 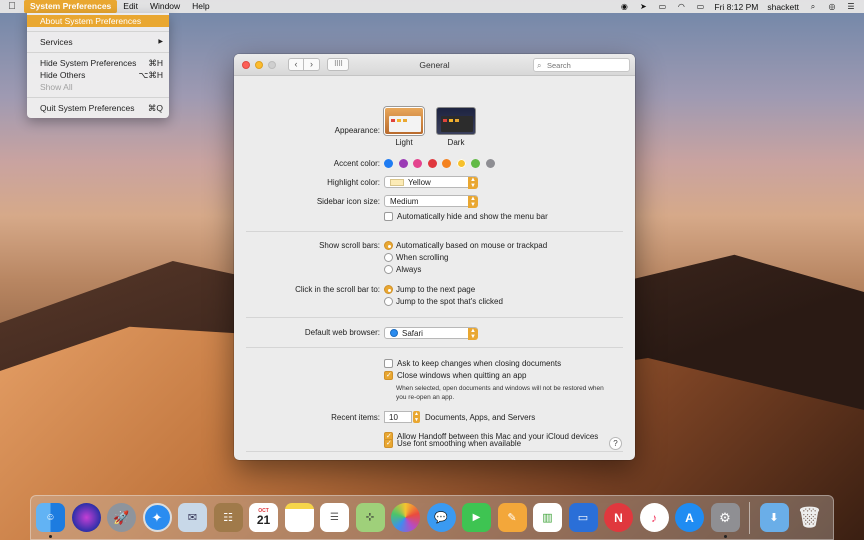 I want to click on notes-icon, so click(x=299, y=517).